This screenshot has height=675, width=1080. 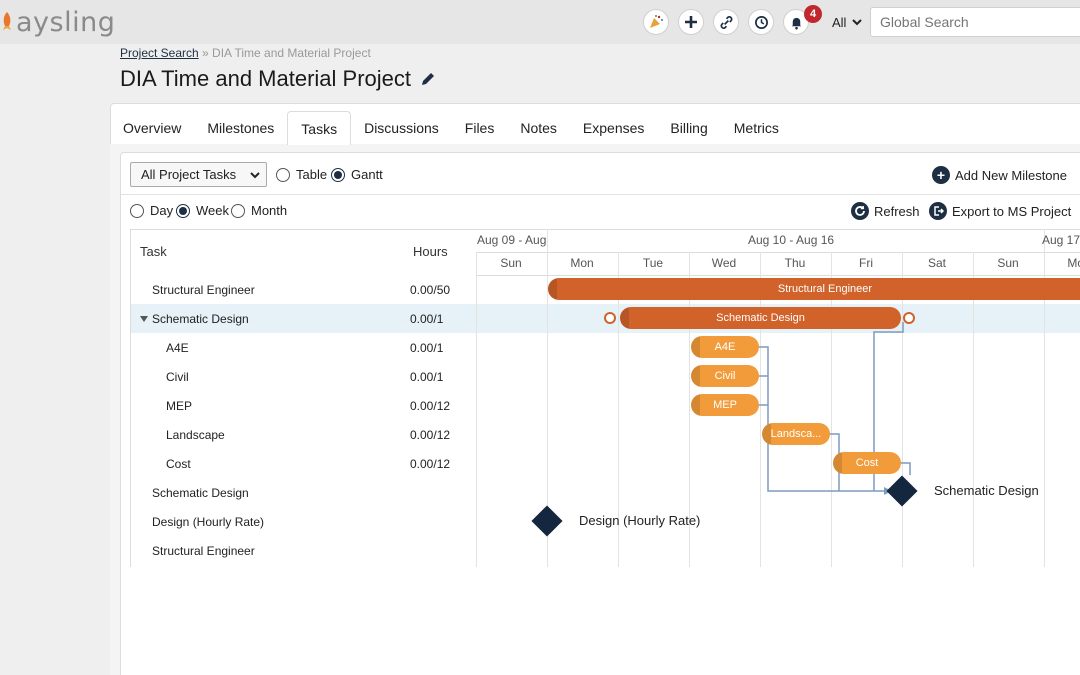 I want to click on search-scope-value: All, so click(x=839, y=22).